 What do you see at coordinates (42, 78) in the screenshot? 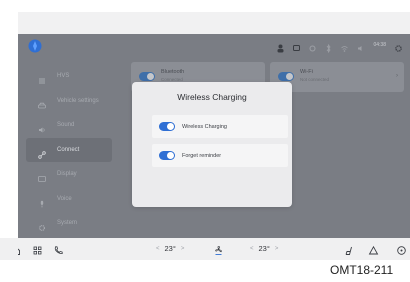
I see `home-icon` at bounding box center [42, 78].